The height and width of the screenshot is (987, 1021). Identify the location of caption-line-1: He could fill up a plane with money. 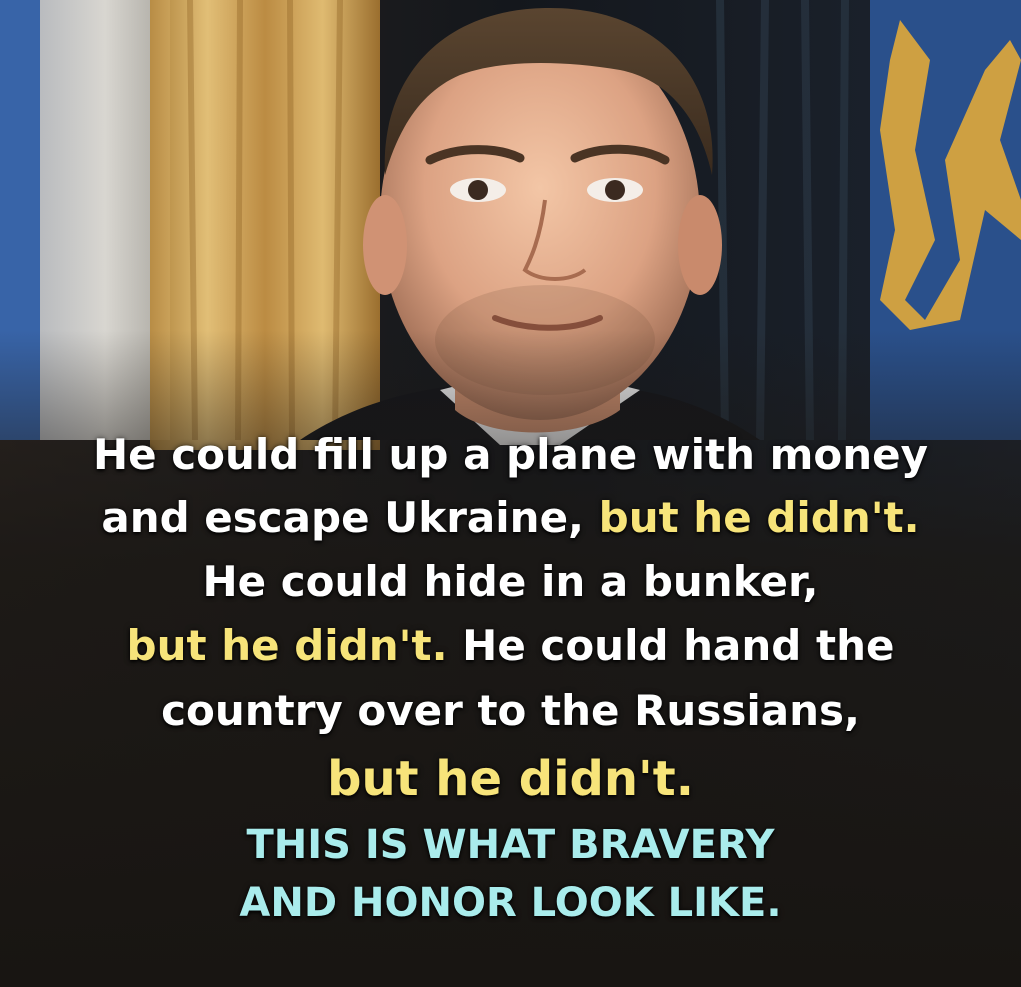
(510, 454).